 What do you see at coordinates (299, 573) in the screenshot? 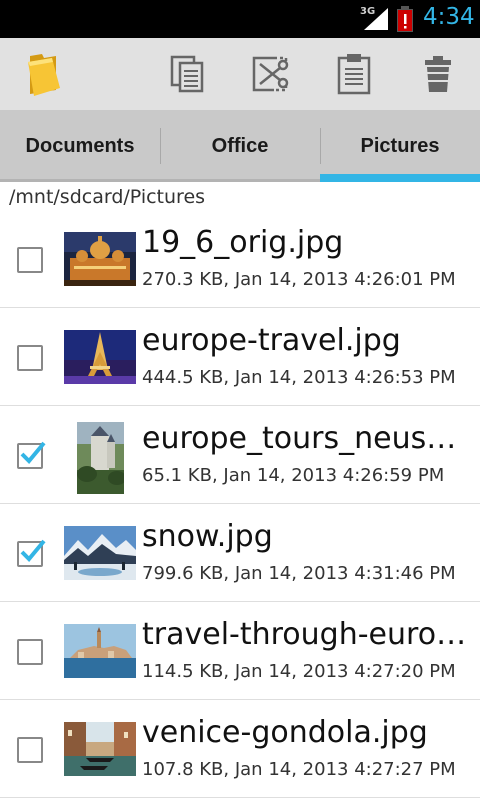
I see `file-details: 799.6 KB, Jan 14, 2013 4:31:46 PM` at bounding box center [299, 573].